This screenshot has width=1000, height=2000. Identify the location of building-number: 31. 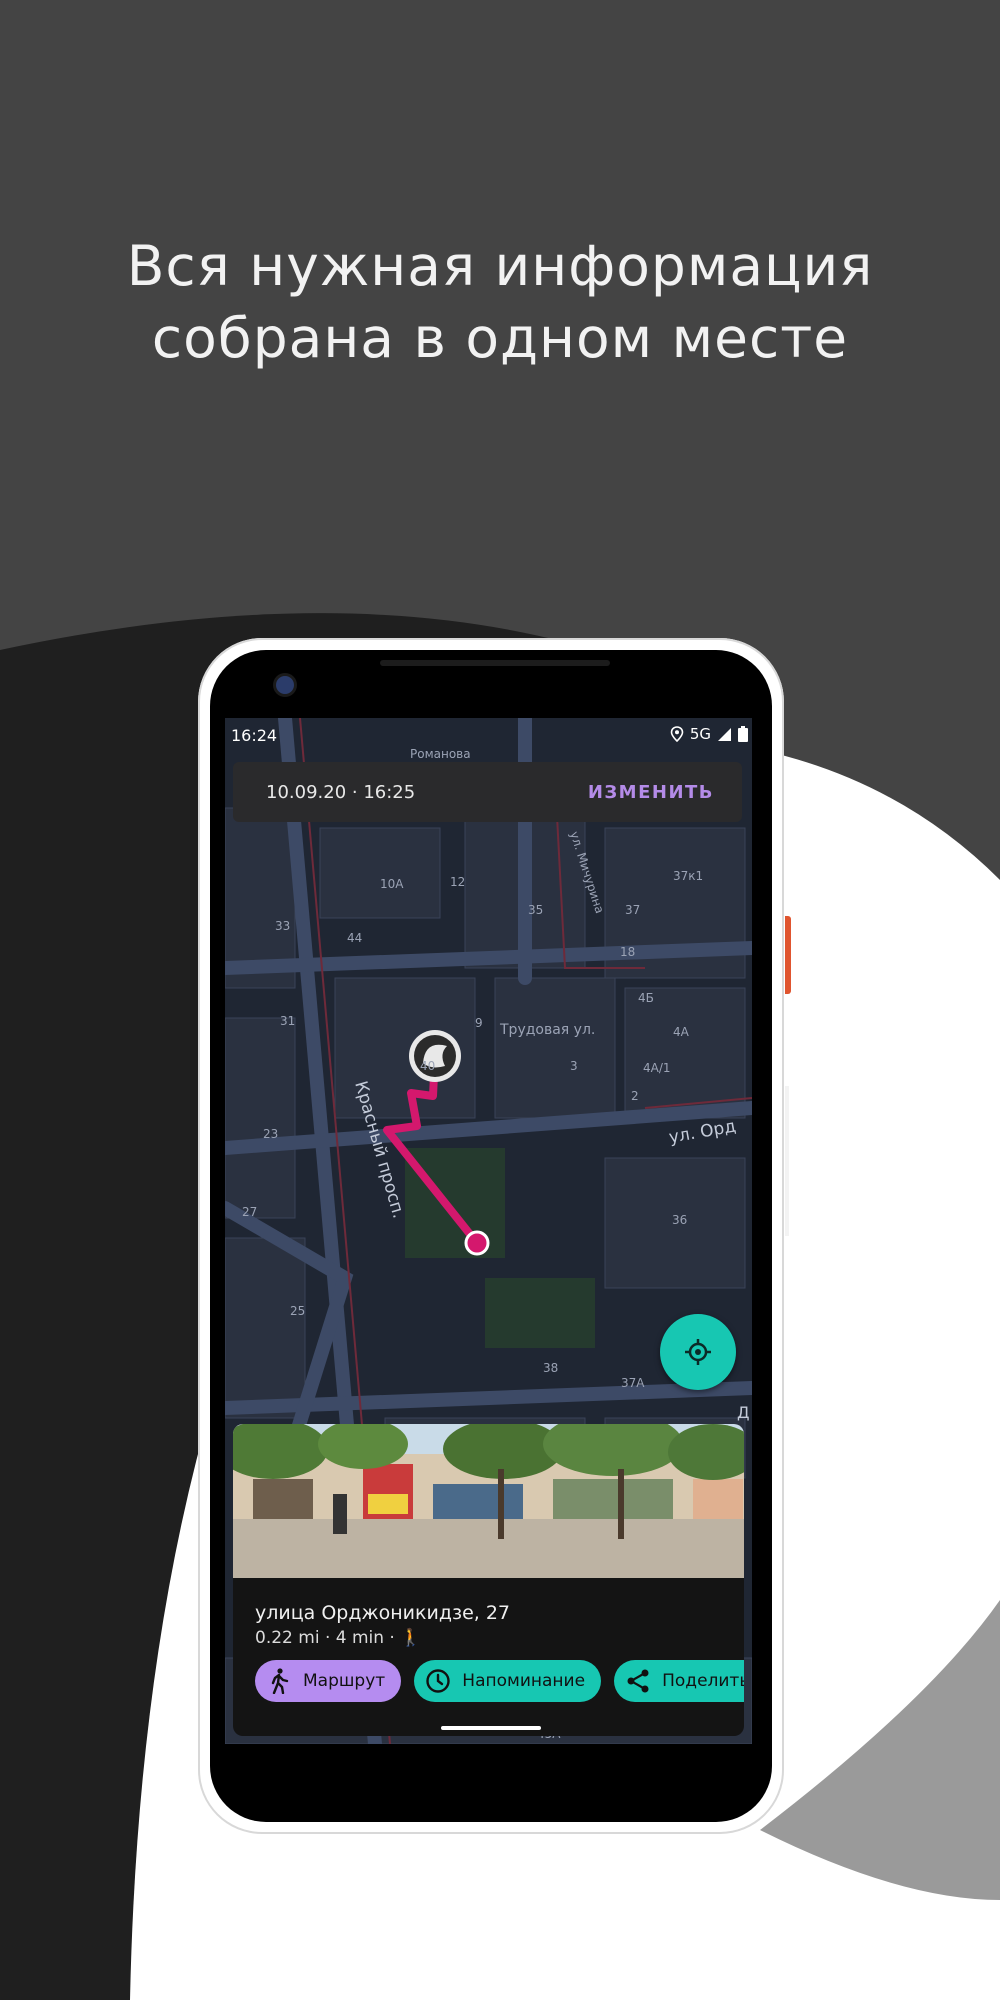
(287, 1021).